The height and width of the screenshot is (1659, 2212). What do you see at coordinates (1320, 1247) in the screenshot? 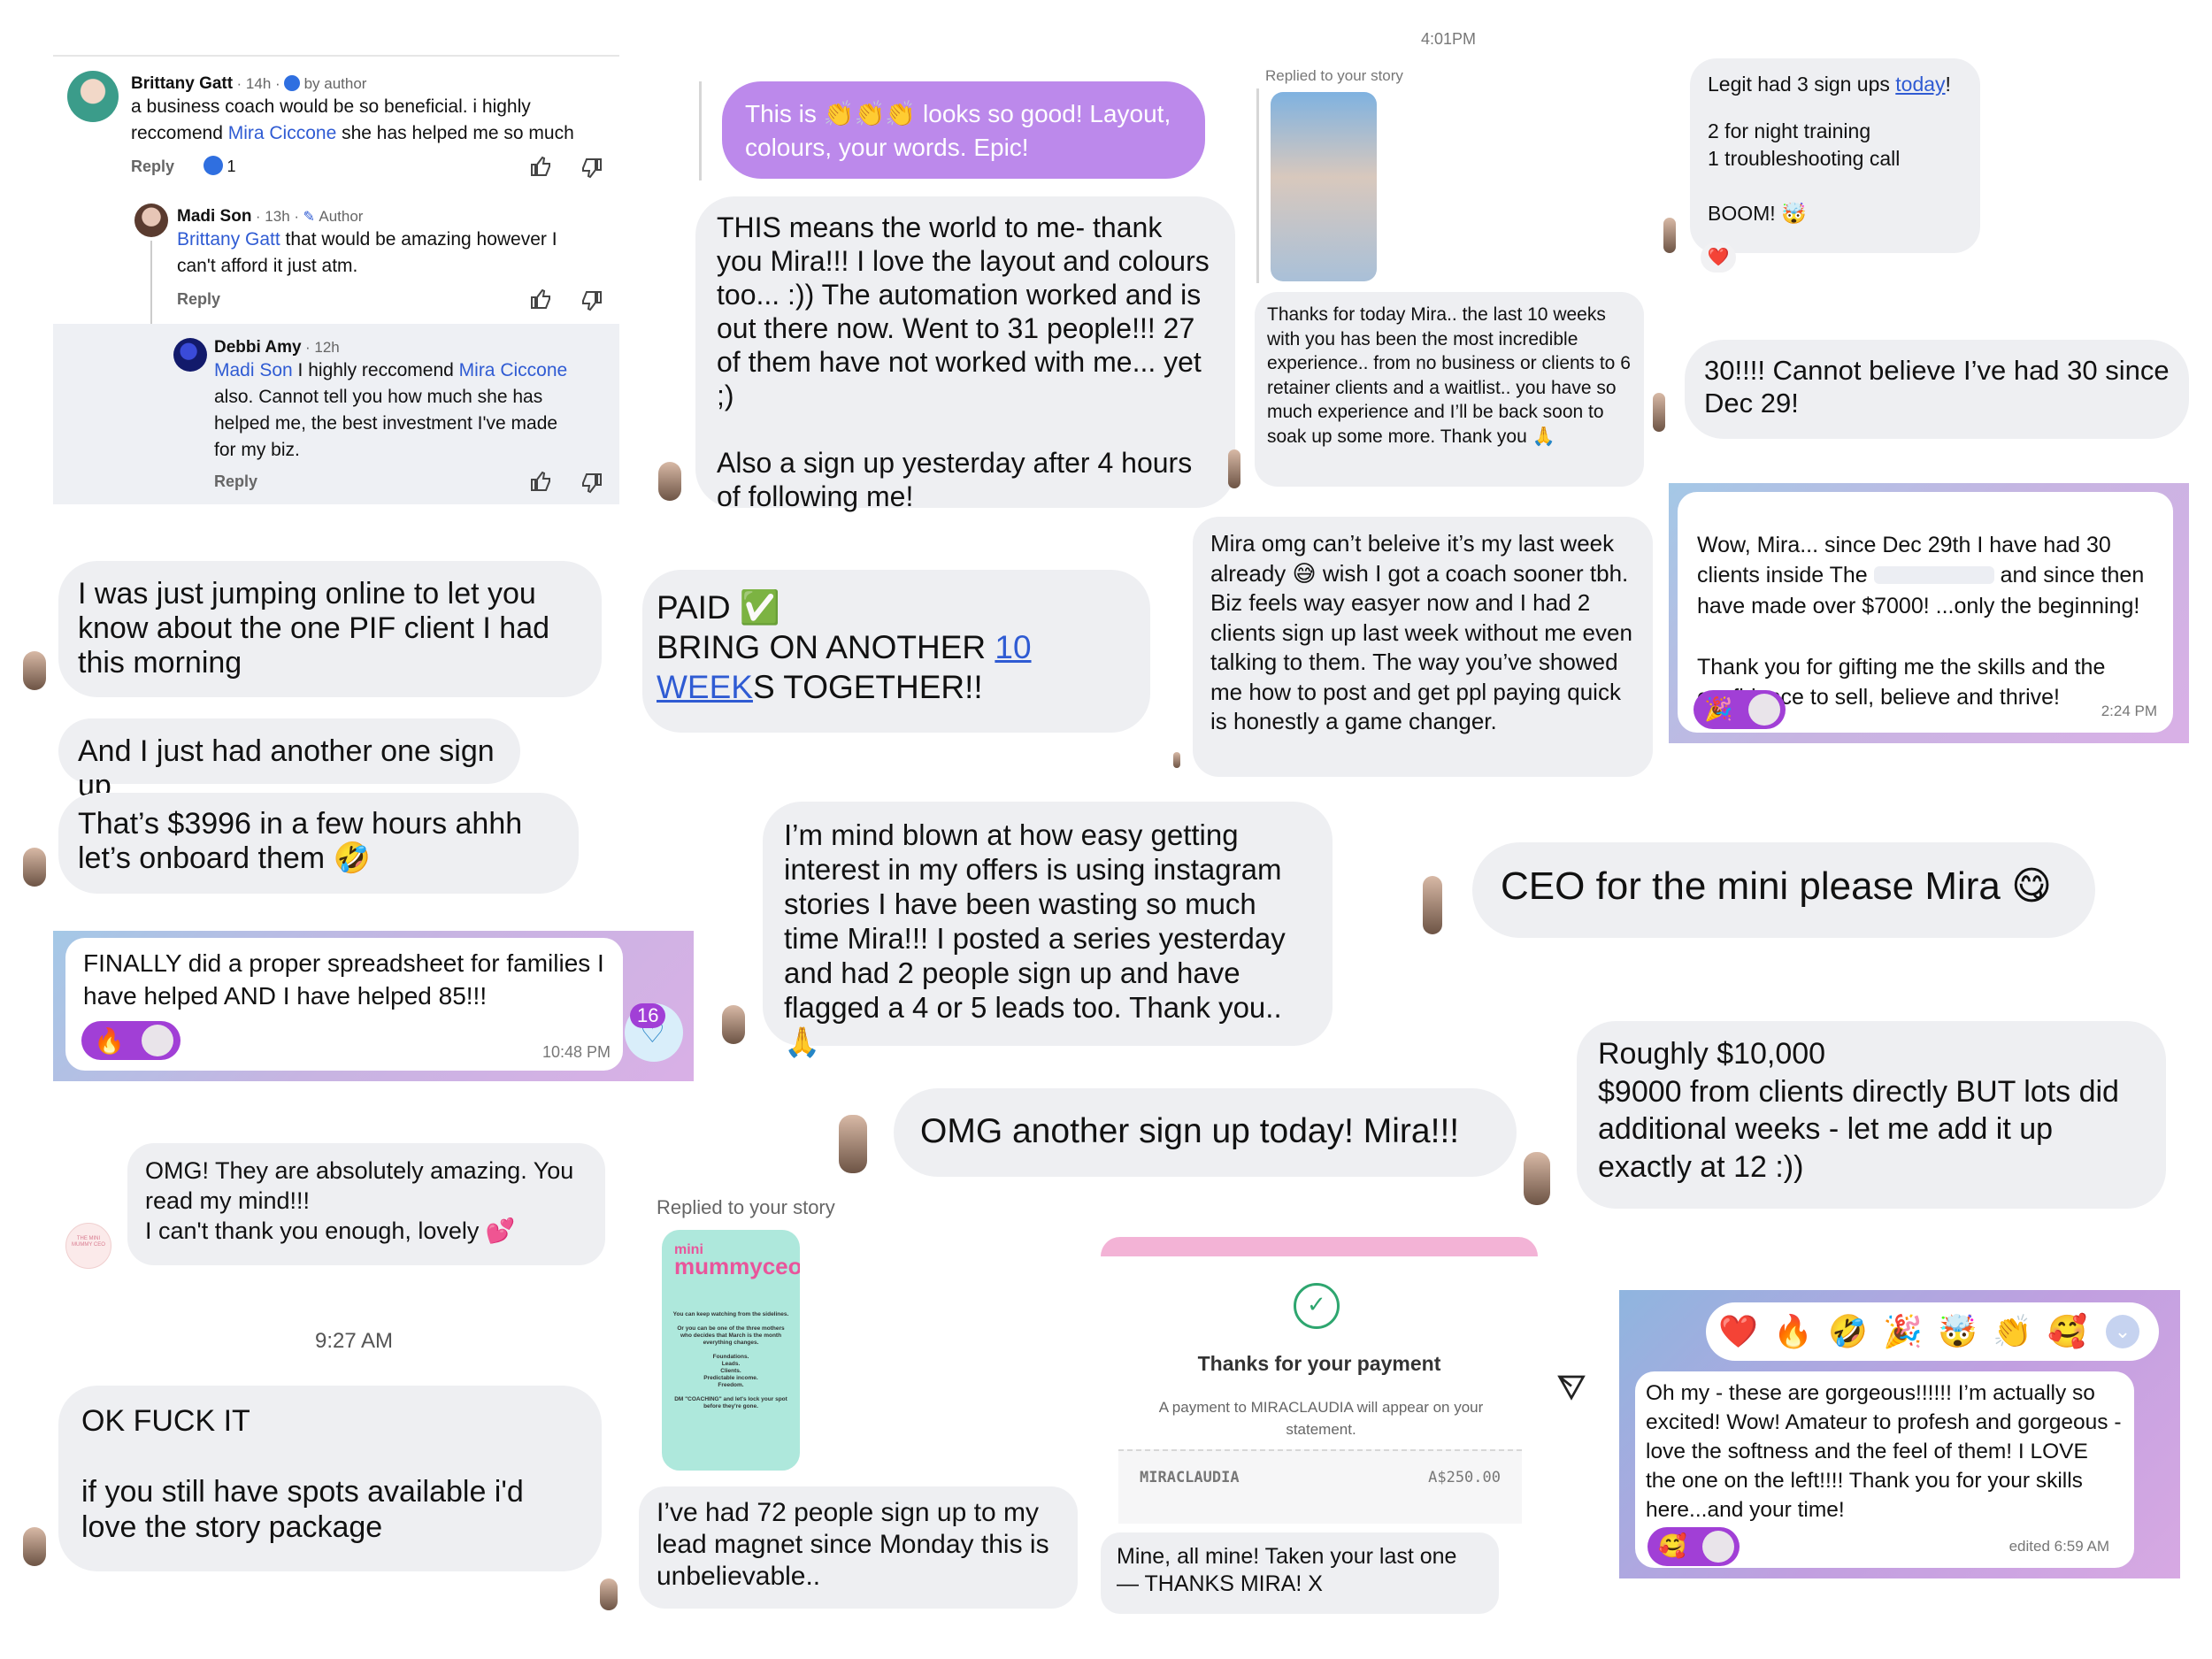
I see `payment-card-header` at bounding box center [1320, 1247].